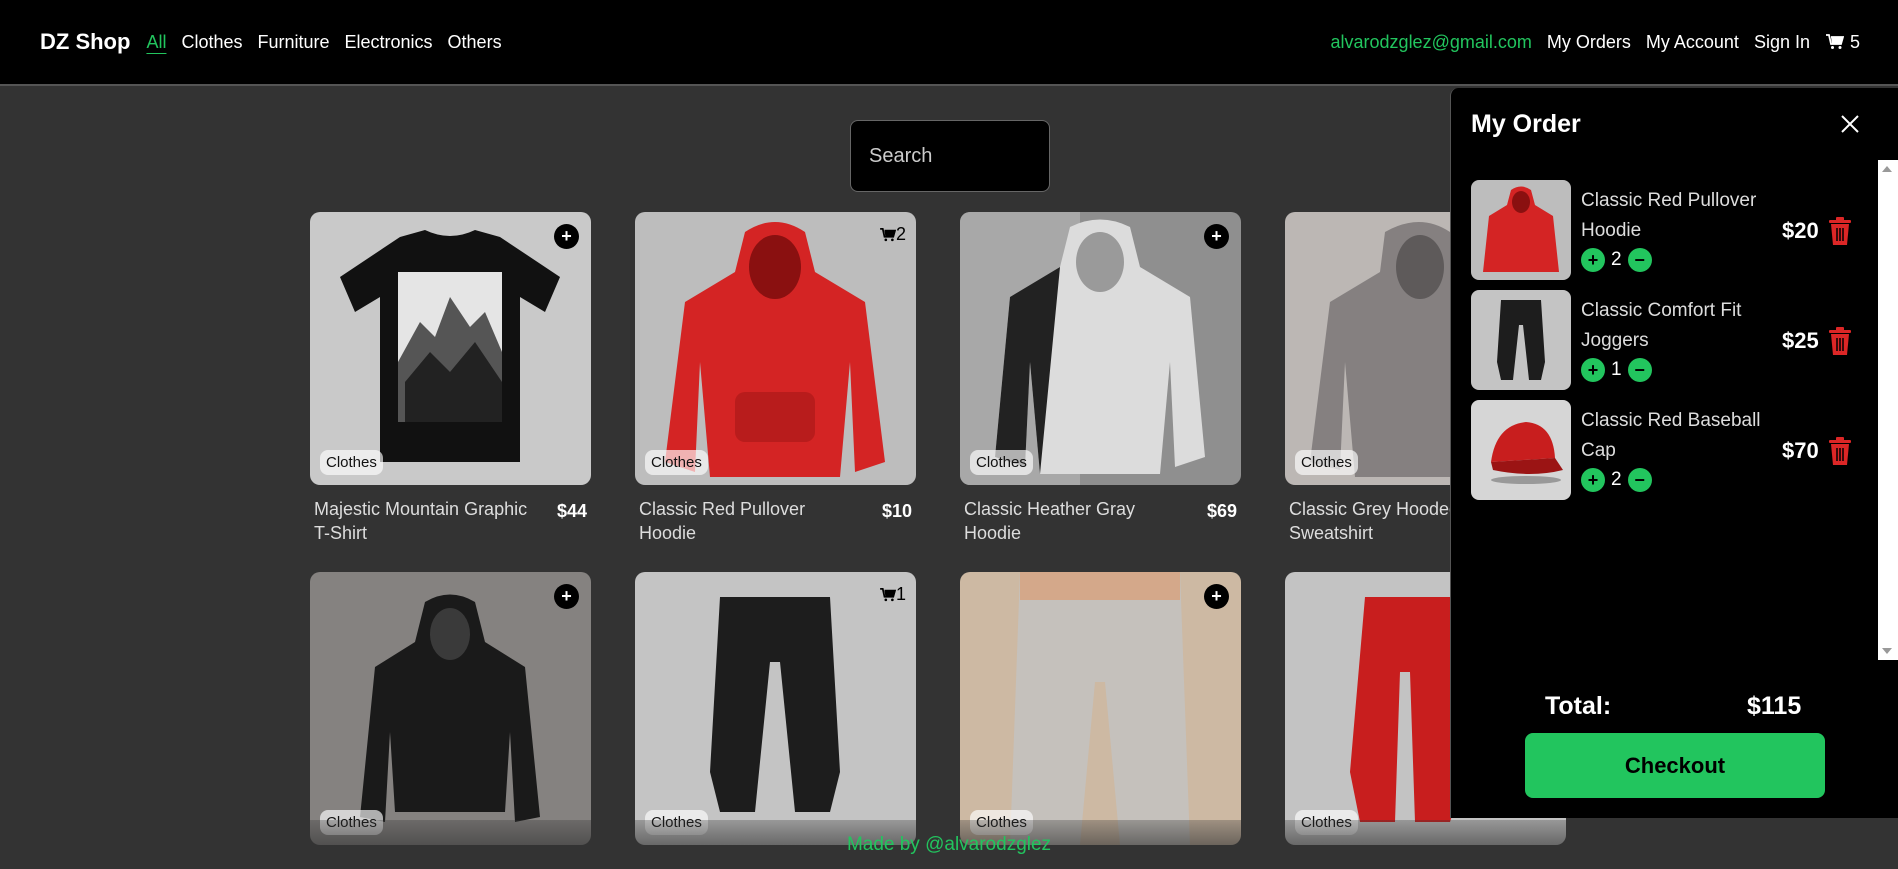 This screenshot has height=869, width=1898. What do you see at coordinates (1673, 370) in the screenshot?
I see `quantity-stepper: + 1 −` at bounding box center [1673, 370].